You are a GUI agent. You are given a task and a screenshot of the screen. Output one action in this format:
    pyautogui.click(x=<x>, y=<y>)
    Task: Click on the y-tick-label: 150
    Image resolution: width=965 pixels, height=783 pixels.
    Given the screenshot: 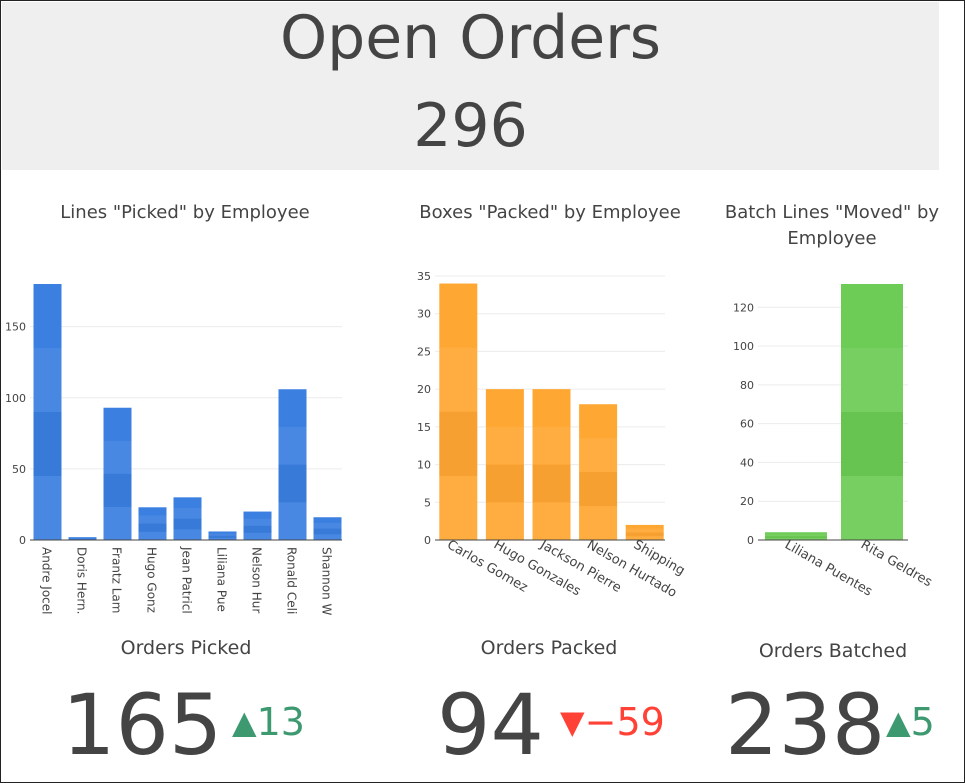 What is the action you would take?
    pyautogui.click(x=15, y=327)
    